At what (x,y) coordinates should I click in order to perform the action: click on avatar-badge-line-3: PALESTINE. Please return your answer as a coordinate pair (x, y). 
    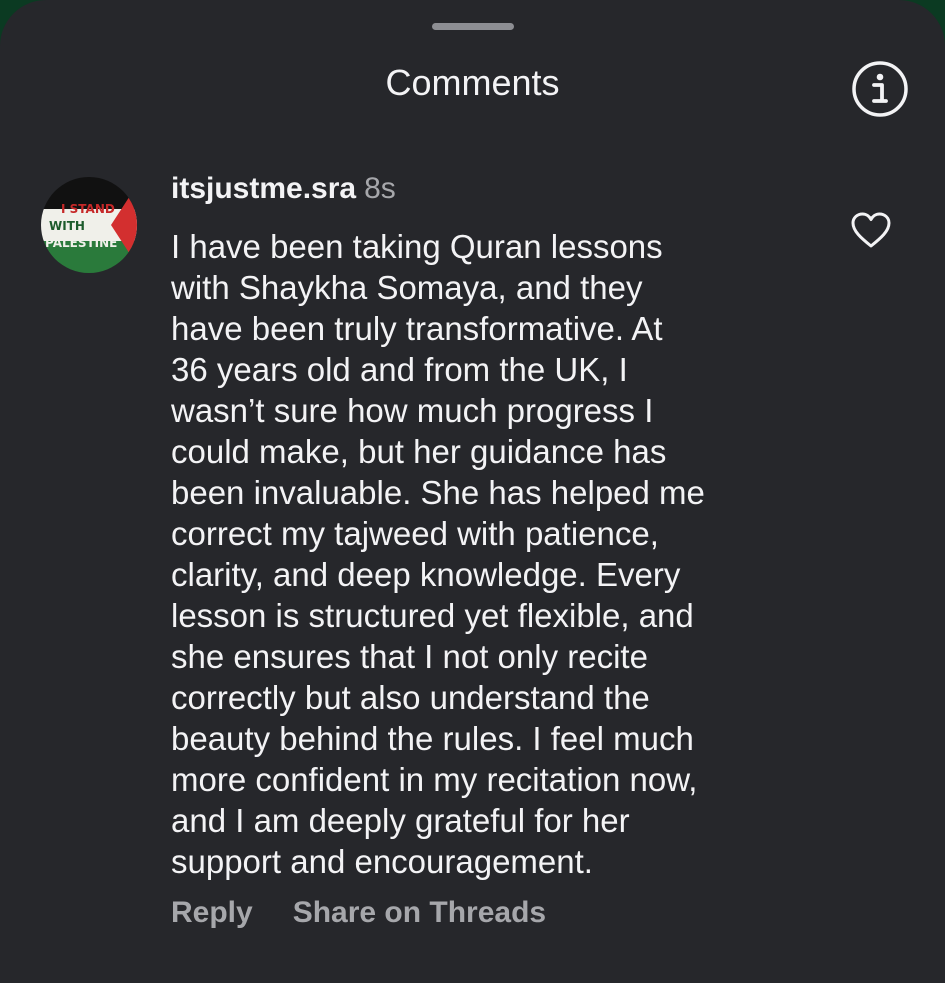
    Looking at the image, I should click on (81, 243).